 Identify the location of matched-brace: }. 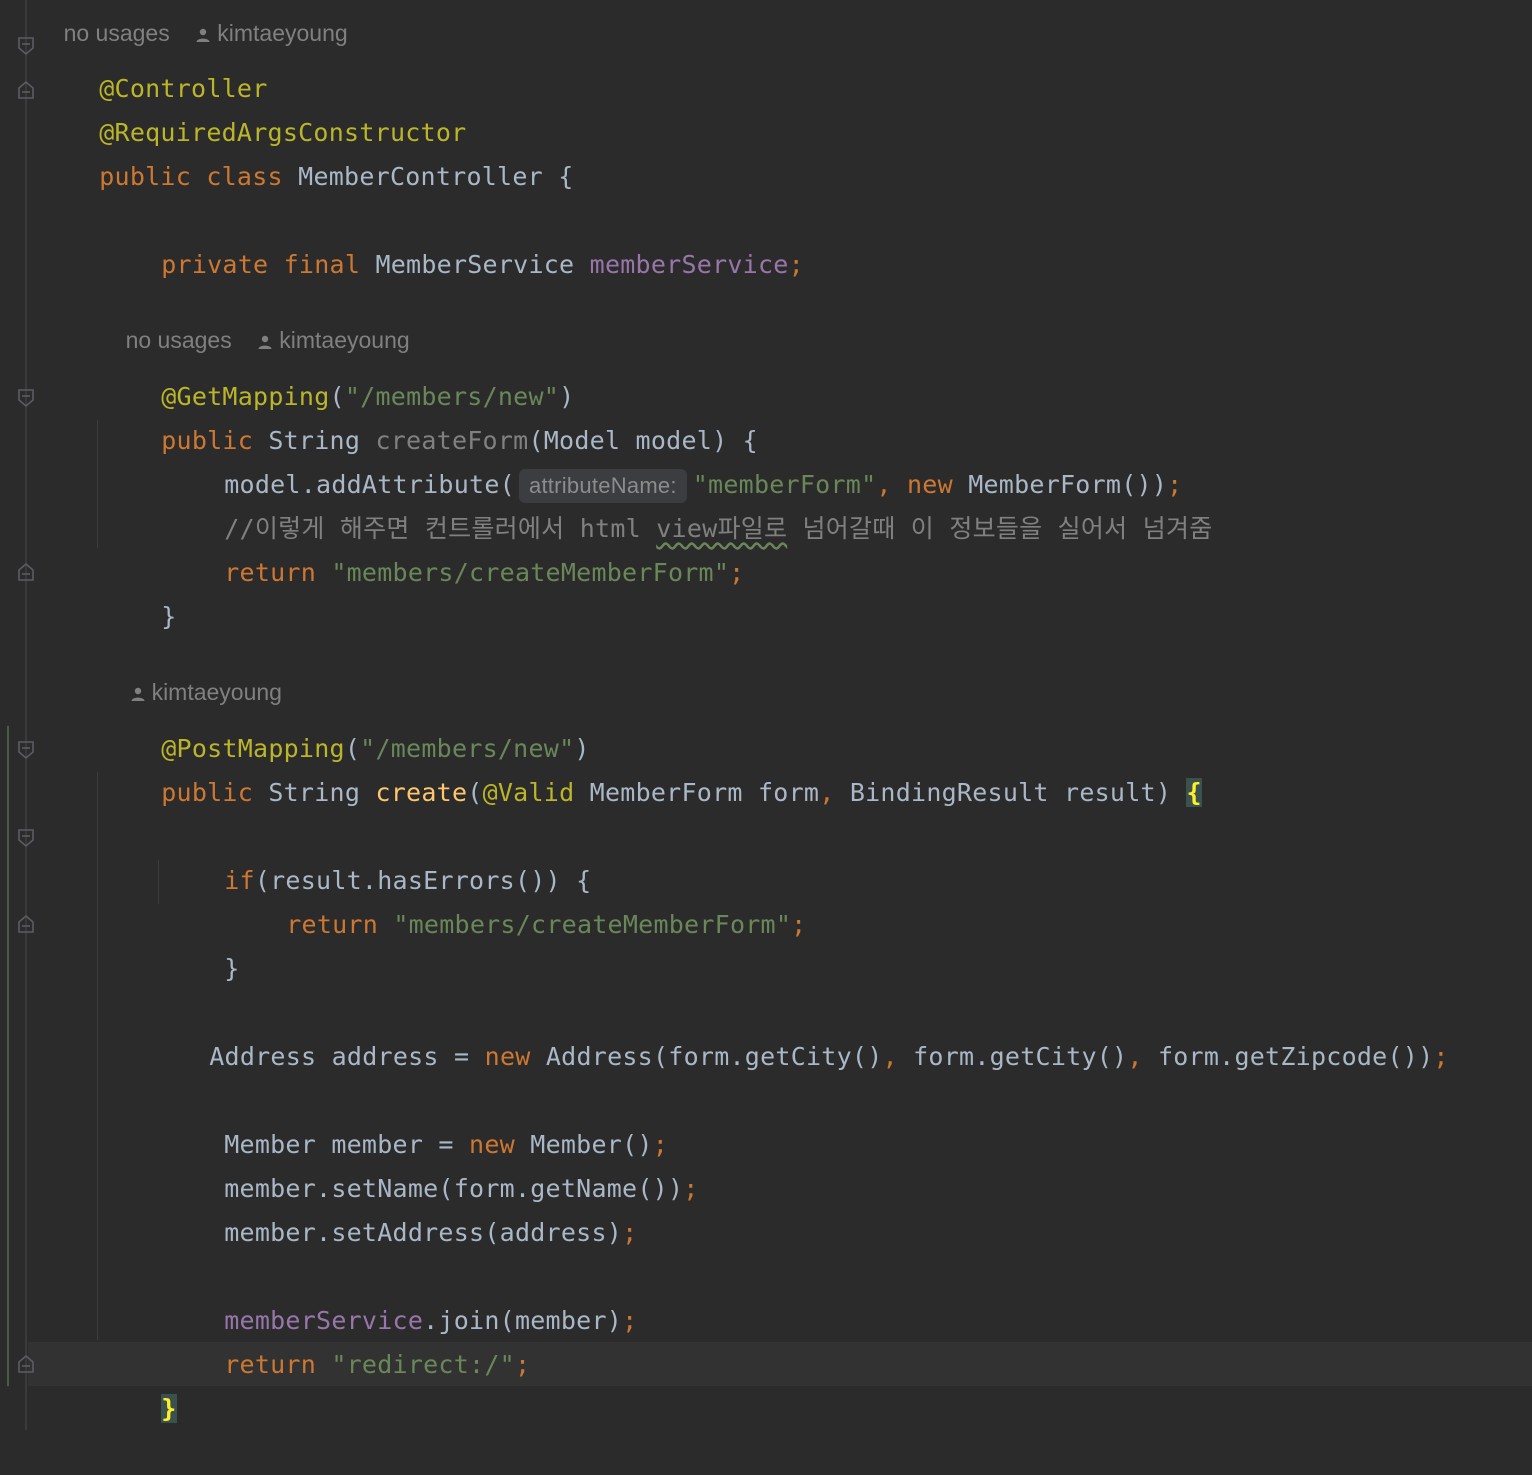
(169, 1408).